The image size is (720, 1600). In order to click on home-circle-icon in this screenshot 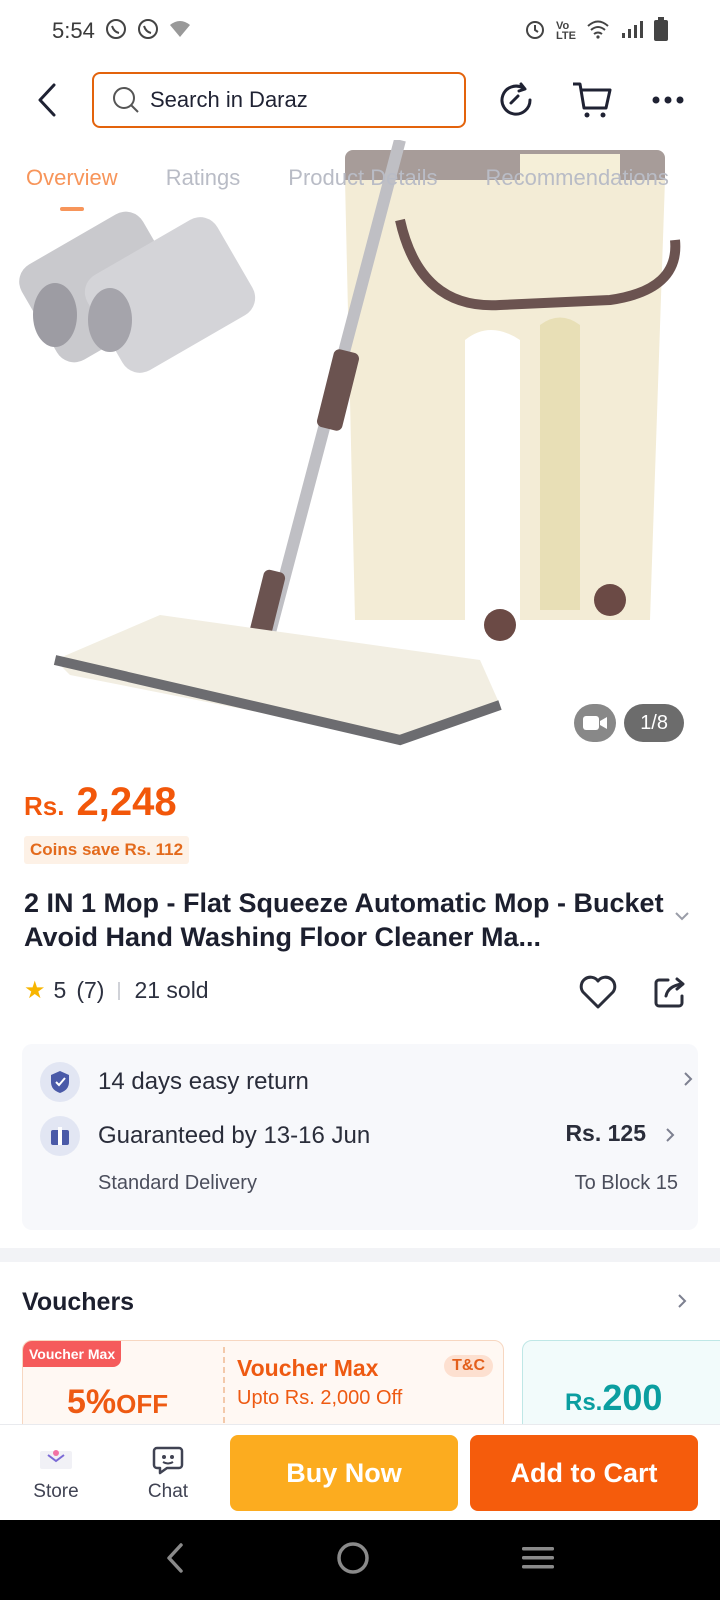, I will do `click(353, 1557)`.